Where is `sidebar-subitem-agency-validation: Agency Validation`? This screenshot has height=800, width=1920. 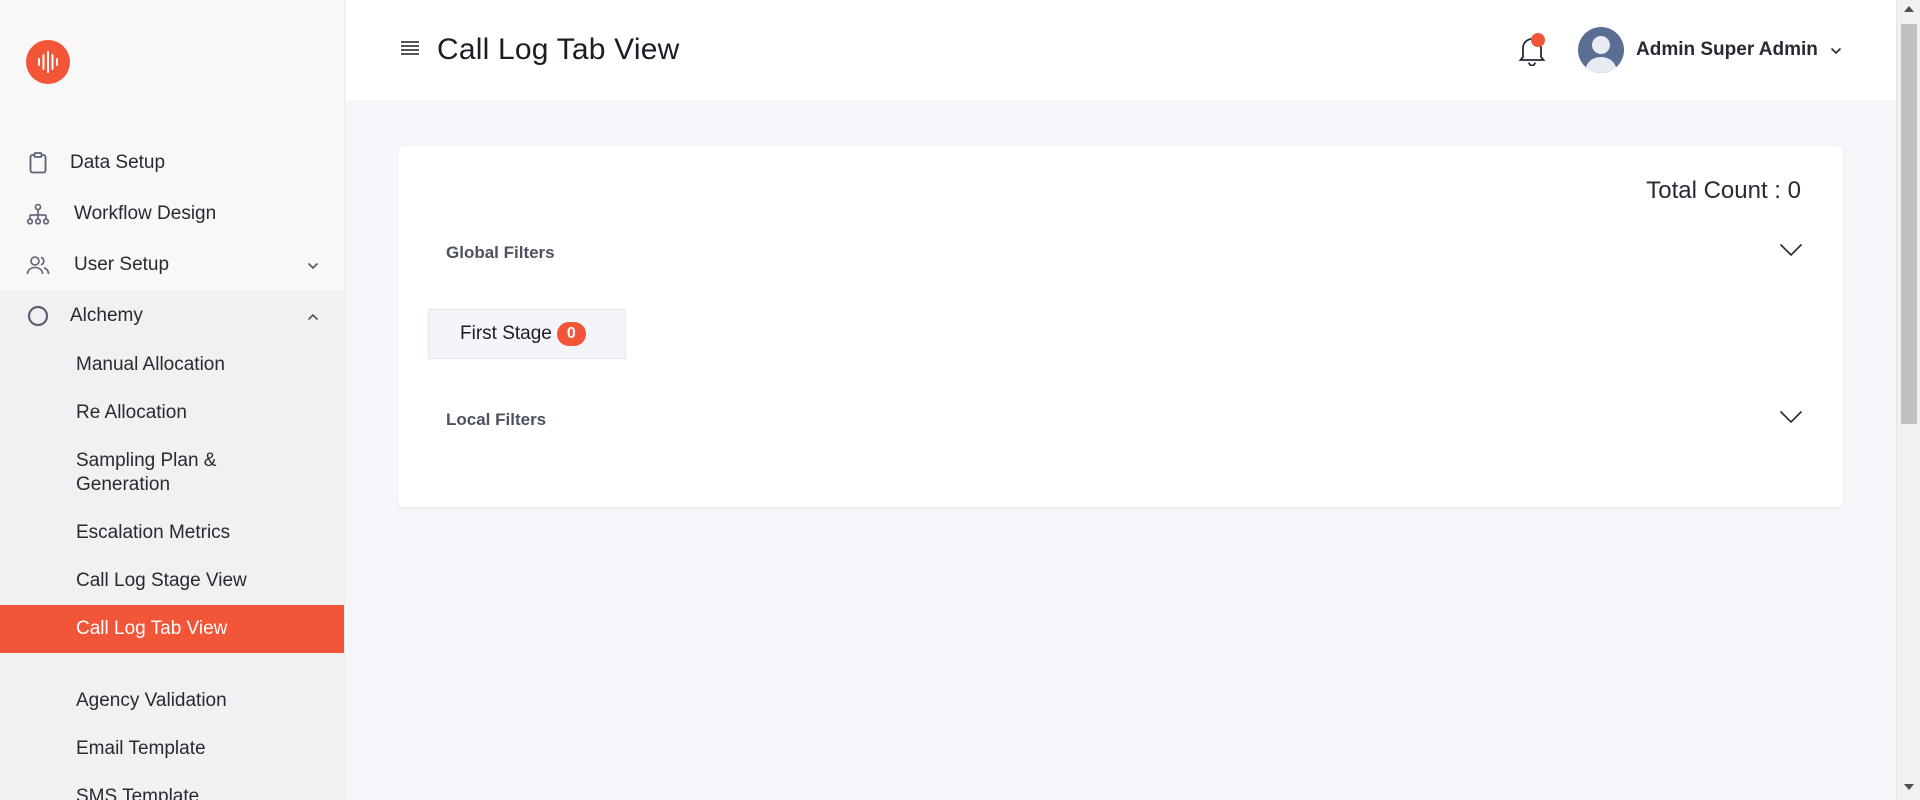 sidebar-subitem-agency-validation: Agency Validation is located at coordinates (172, 701).